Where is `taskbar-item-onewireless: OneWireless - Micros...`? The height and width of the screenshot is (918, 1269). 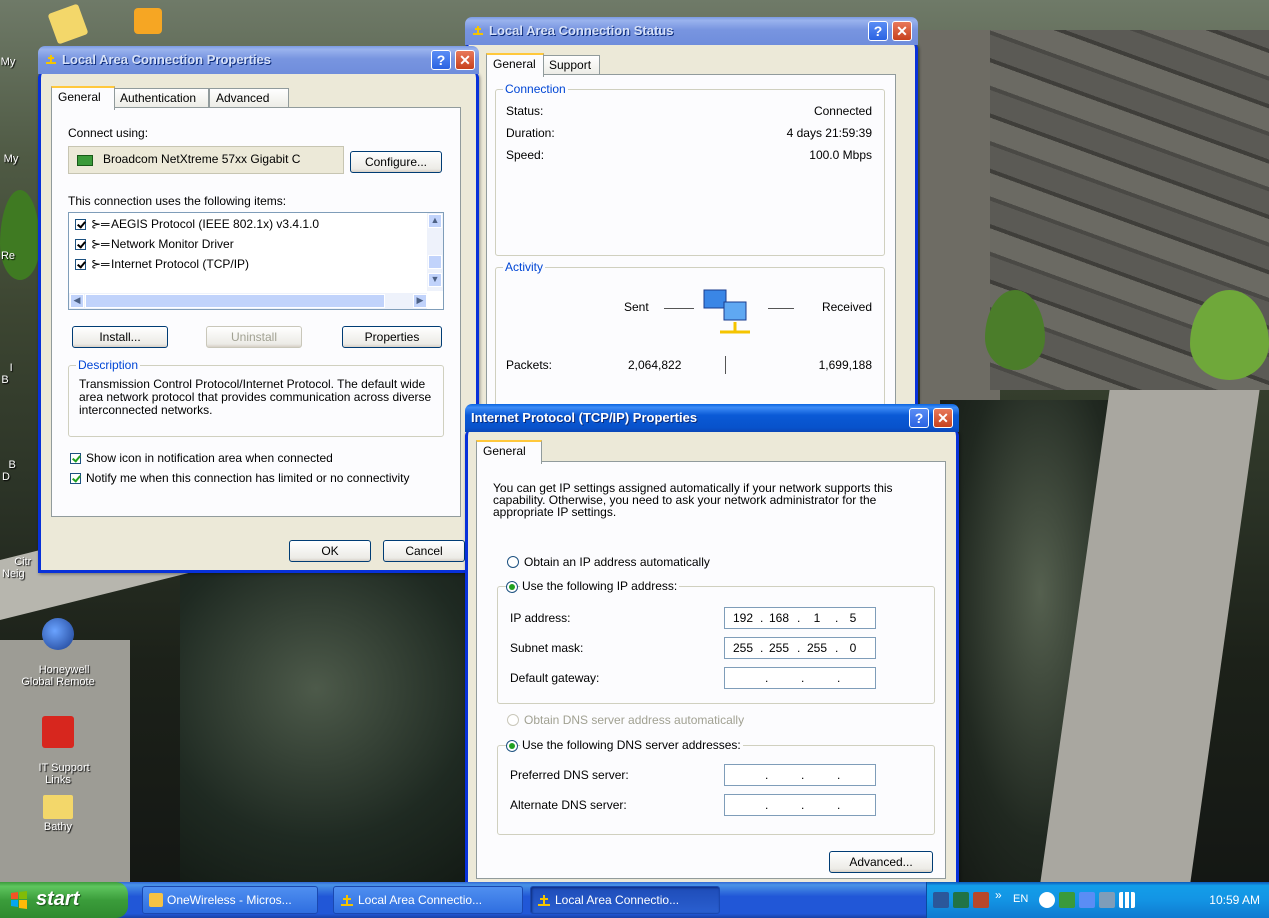 taskbar-item-onewireless: OneWireless - Micros... is located at coordinates (230, 900).